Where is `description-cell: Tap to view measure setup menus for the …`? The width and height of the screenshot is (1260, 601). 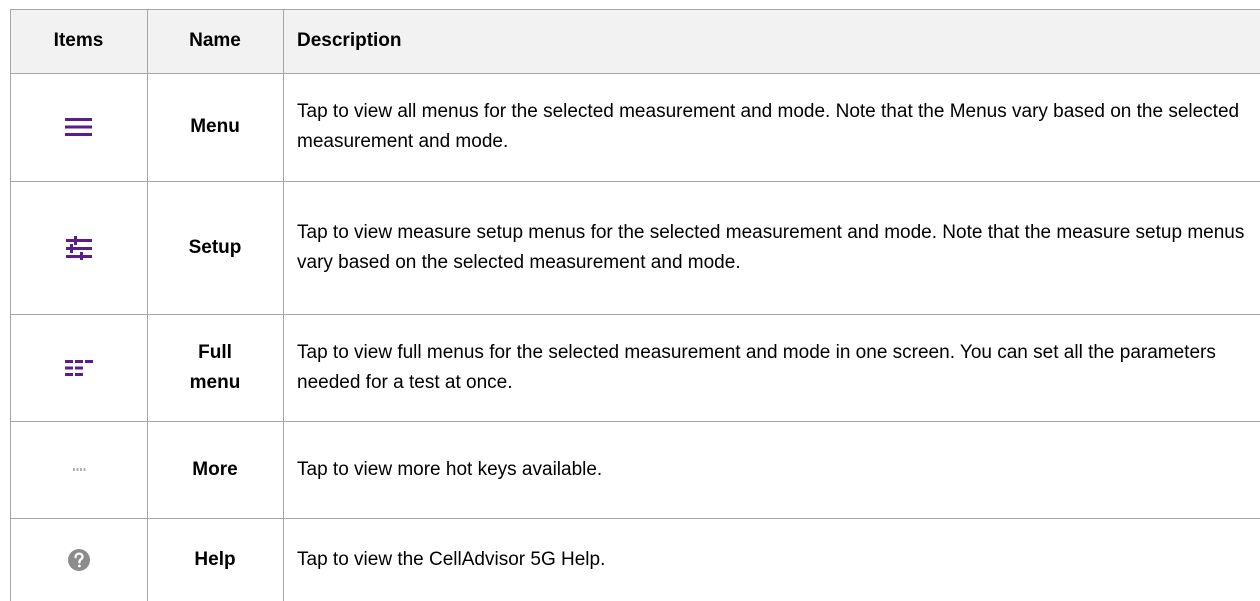 description-cell: Tap to view measure setup menus for the … is located at coordinates (771, 247).